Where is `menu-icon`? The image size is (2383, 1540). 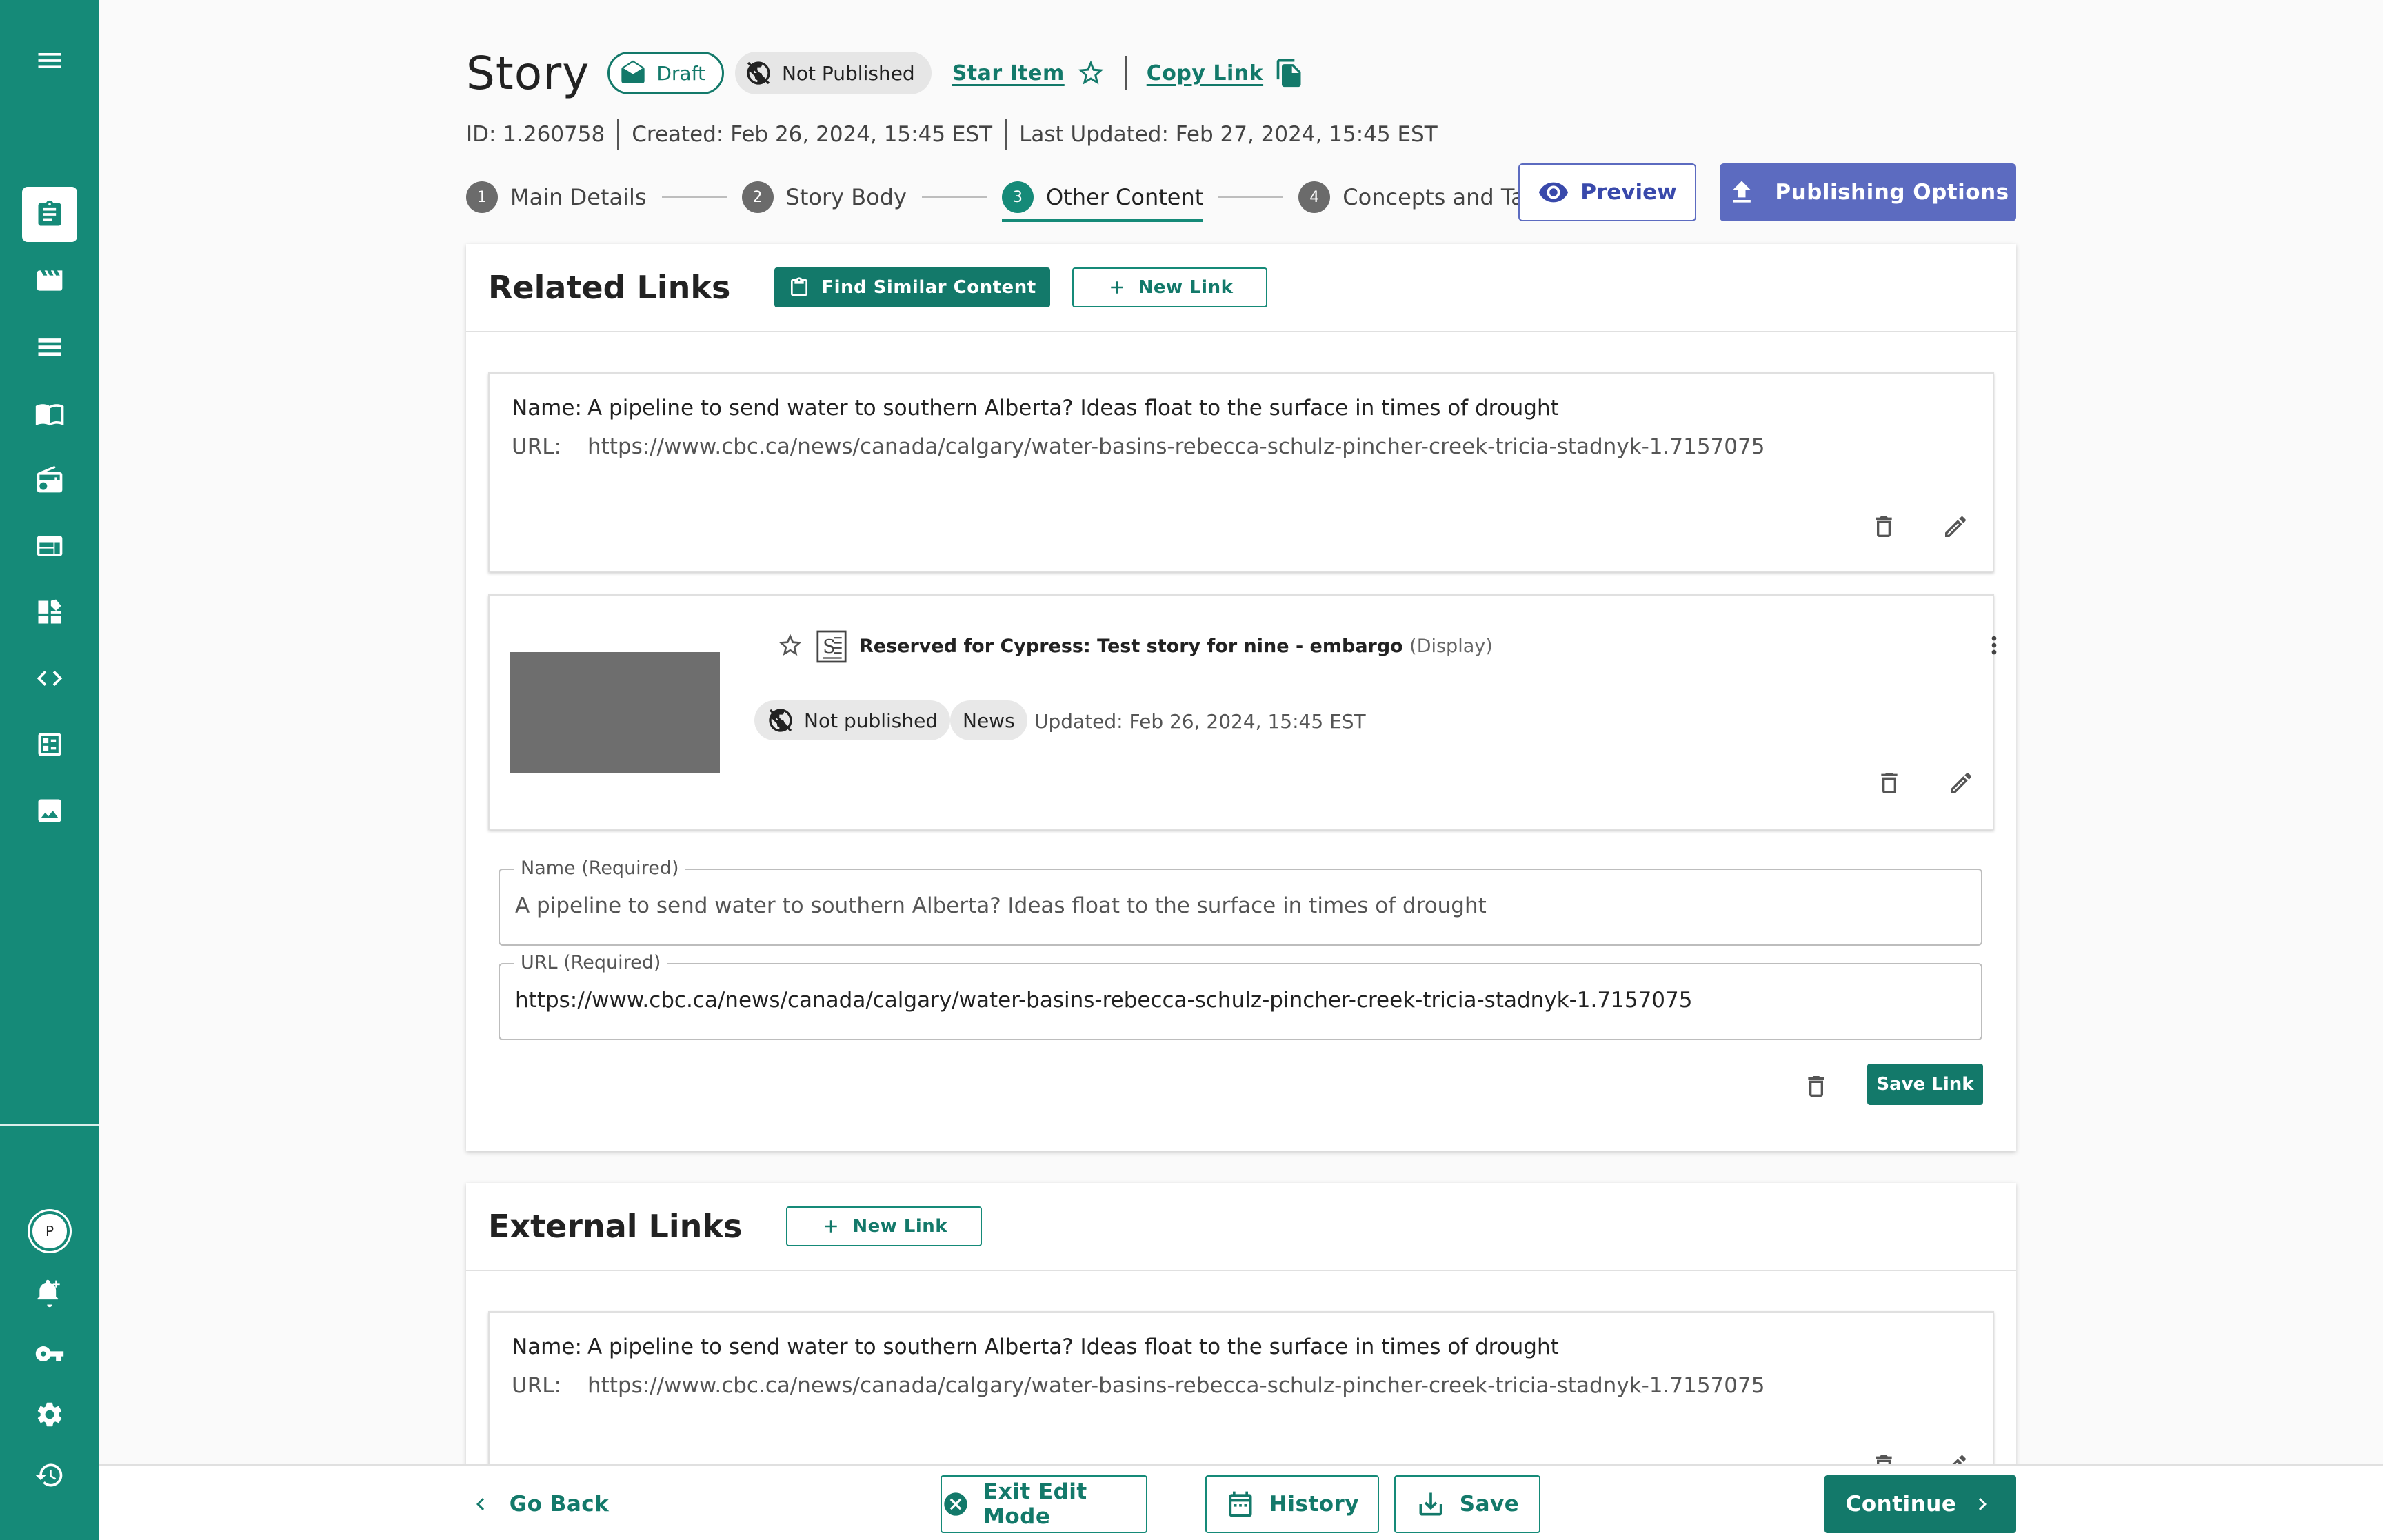
menu-icon is located at coordinates (49, 61).